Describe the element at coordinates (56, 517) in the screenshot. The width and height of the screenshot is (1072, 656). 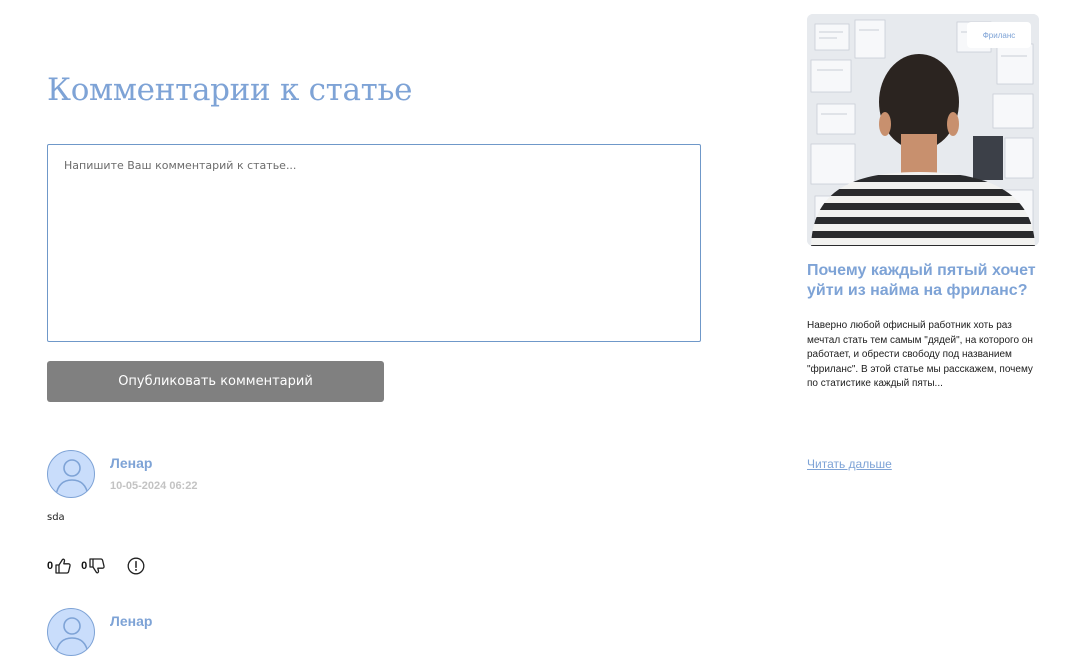
I see `comment-text: sda` at that location.